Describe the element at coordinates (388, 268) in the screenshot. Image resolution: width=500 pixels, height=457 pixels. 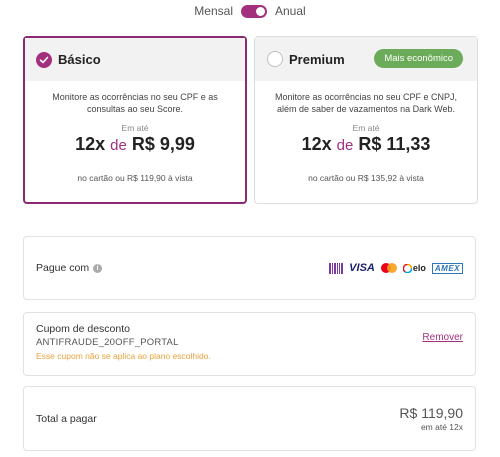
I see `mastercard-icon` at that location.